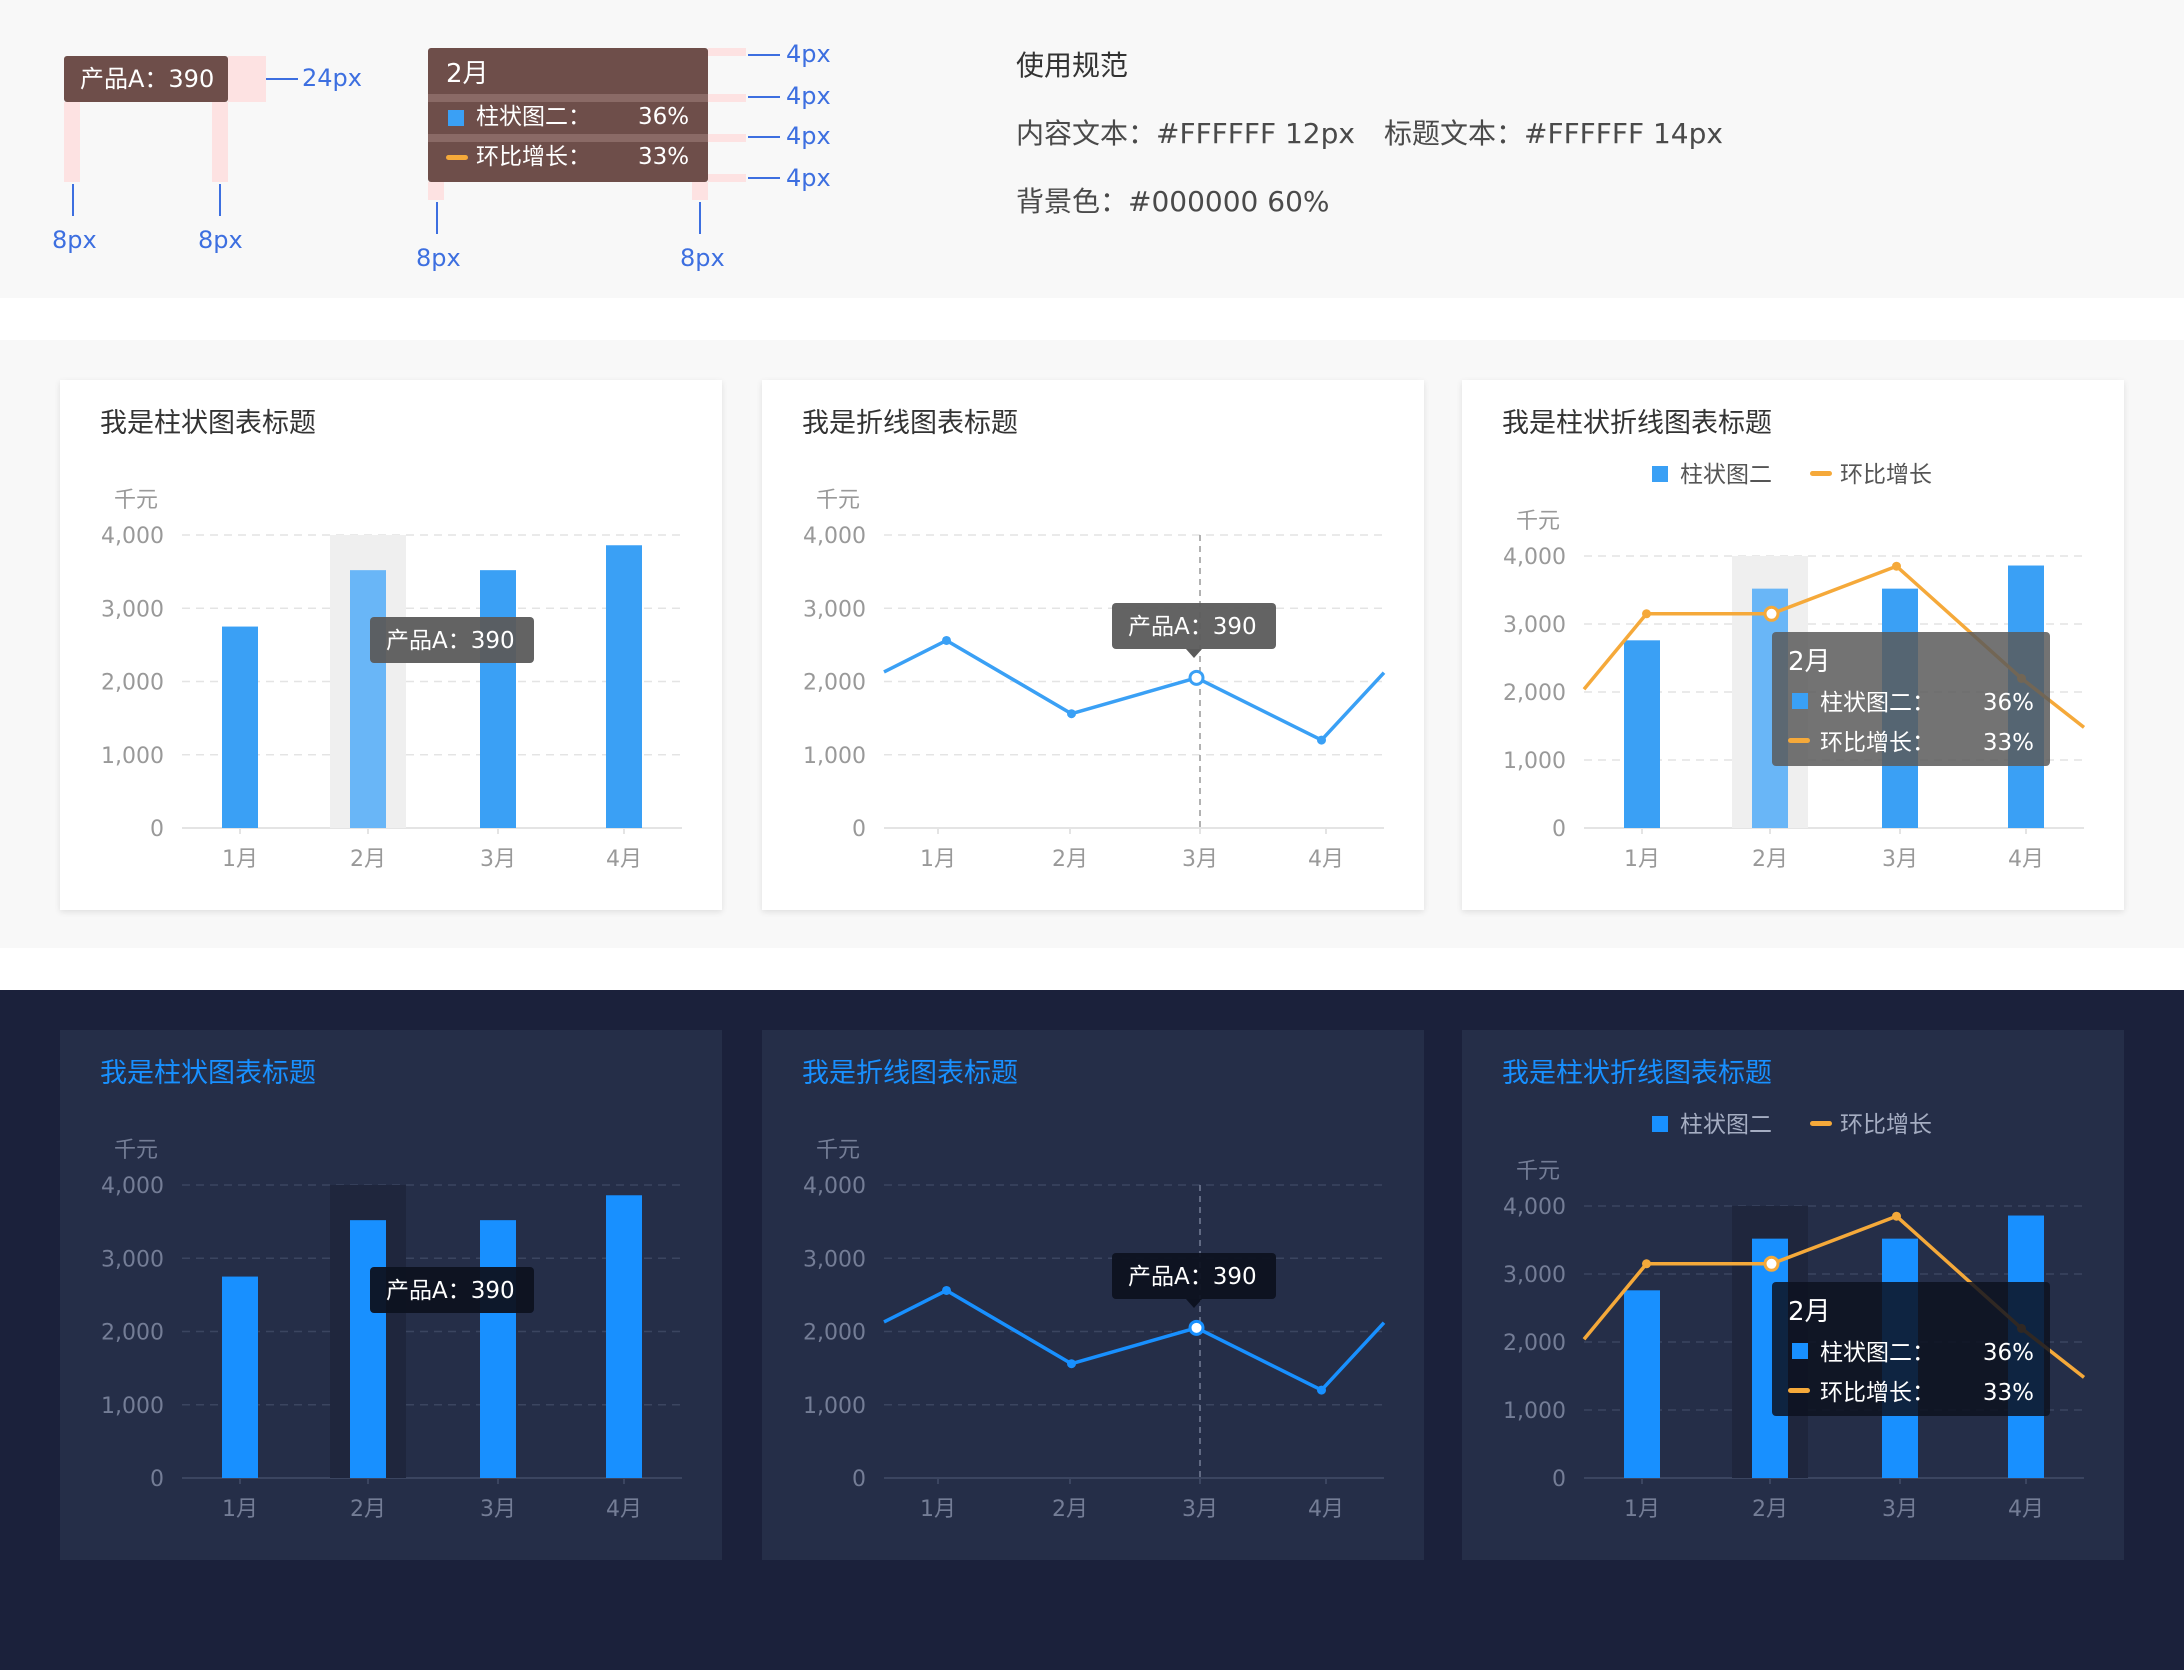  I want to click on divider, so click(1092, 969).